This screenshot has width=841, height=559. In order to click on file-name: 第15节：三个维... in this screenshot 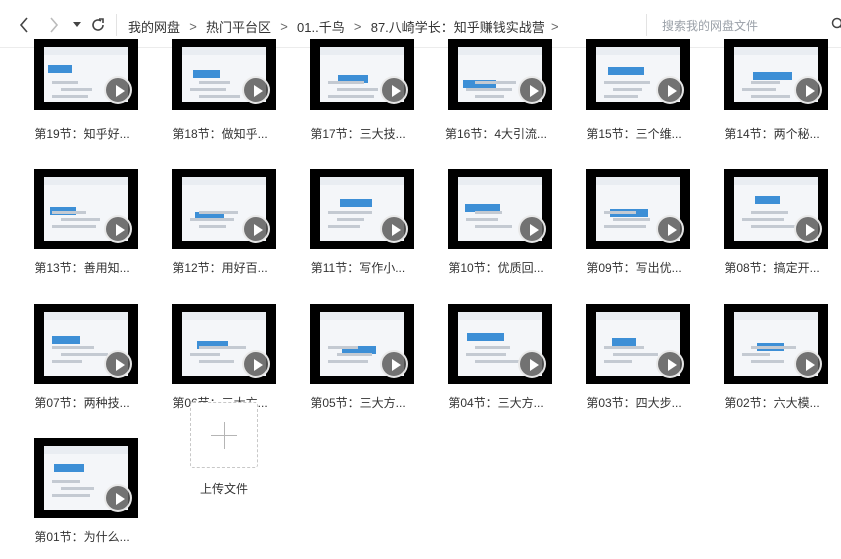, I will do `click(634, 133)`.